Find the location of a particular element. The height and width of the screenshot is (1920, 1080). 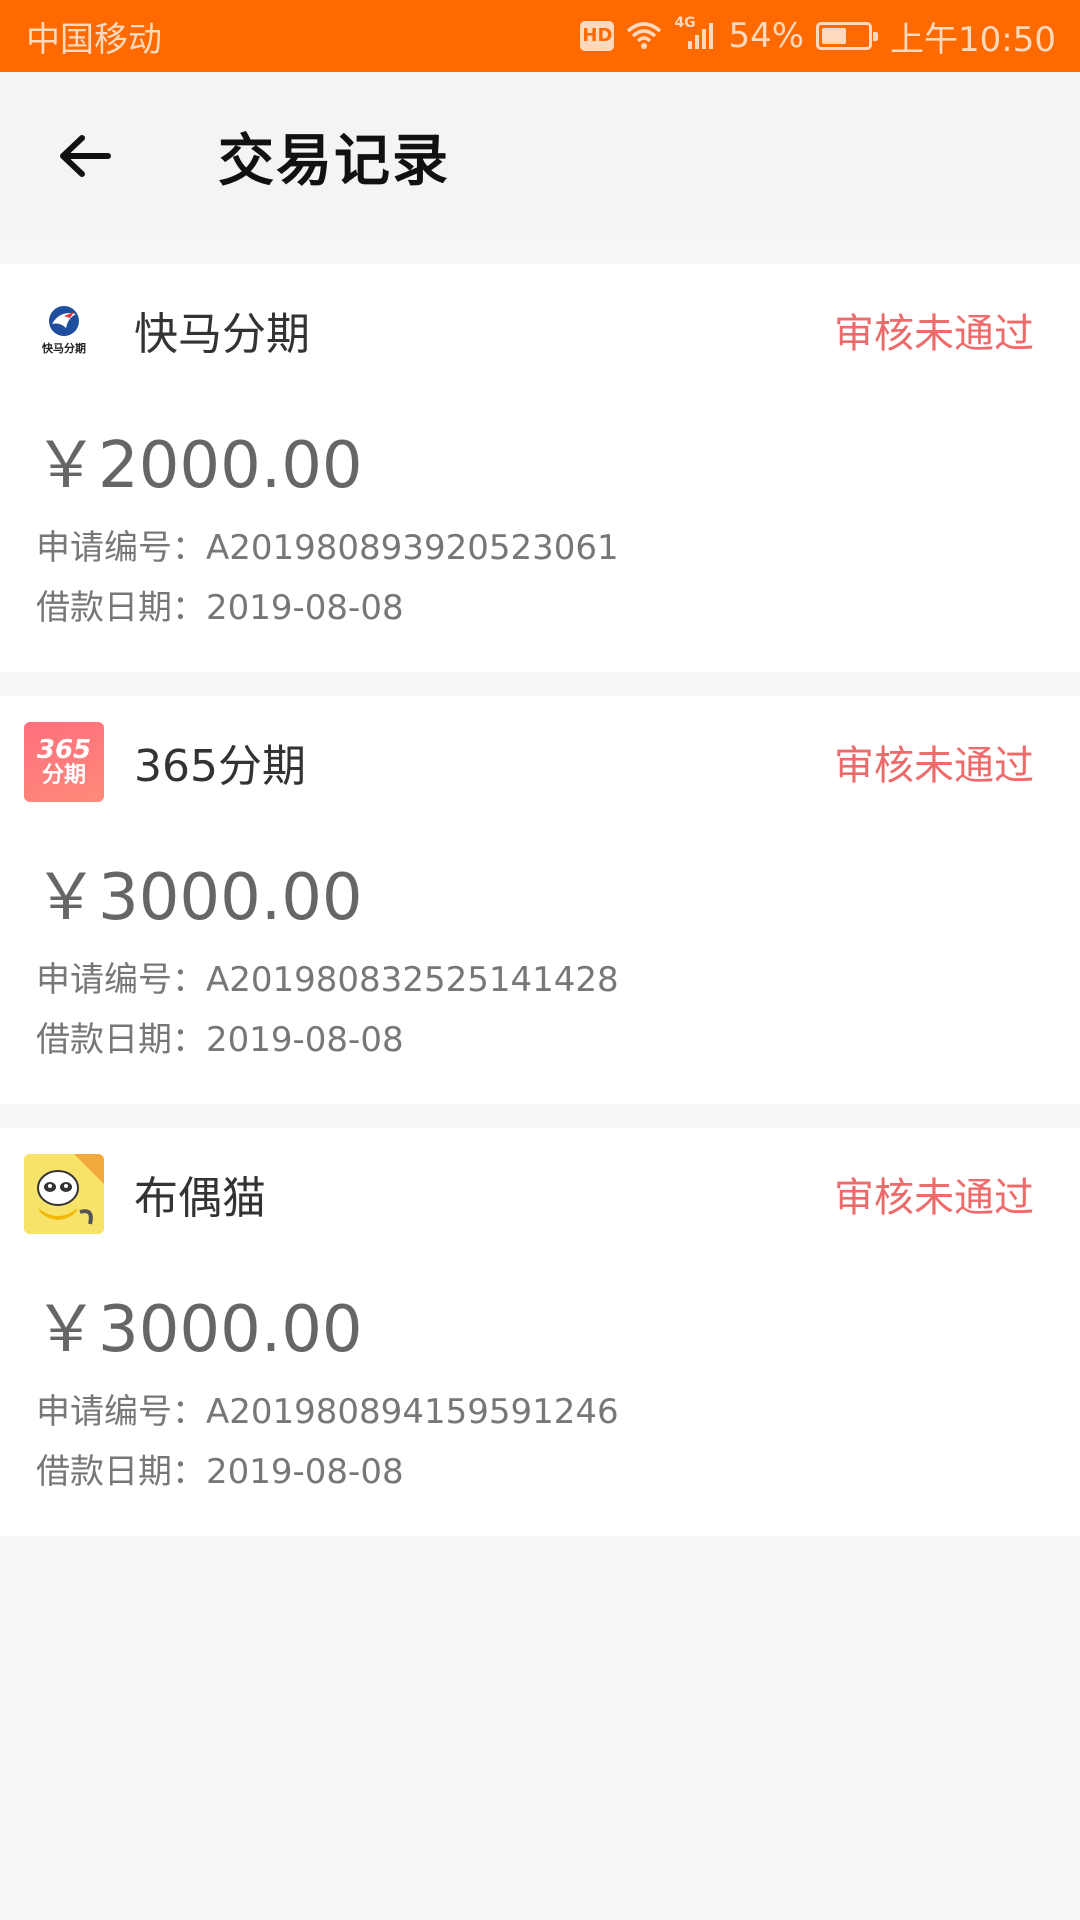

horse-logo-icon is located at coordinates (64, 321).